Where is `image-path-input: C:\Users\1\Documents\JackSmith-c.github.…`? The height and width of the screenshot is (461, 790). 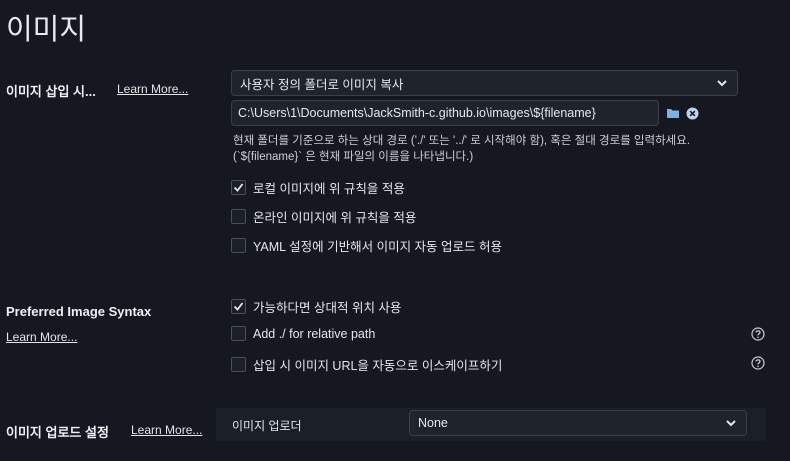
image-path-input: C:\Users\1\Documents\JackSmith-c.github.… is located at coordinates (445, 113).